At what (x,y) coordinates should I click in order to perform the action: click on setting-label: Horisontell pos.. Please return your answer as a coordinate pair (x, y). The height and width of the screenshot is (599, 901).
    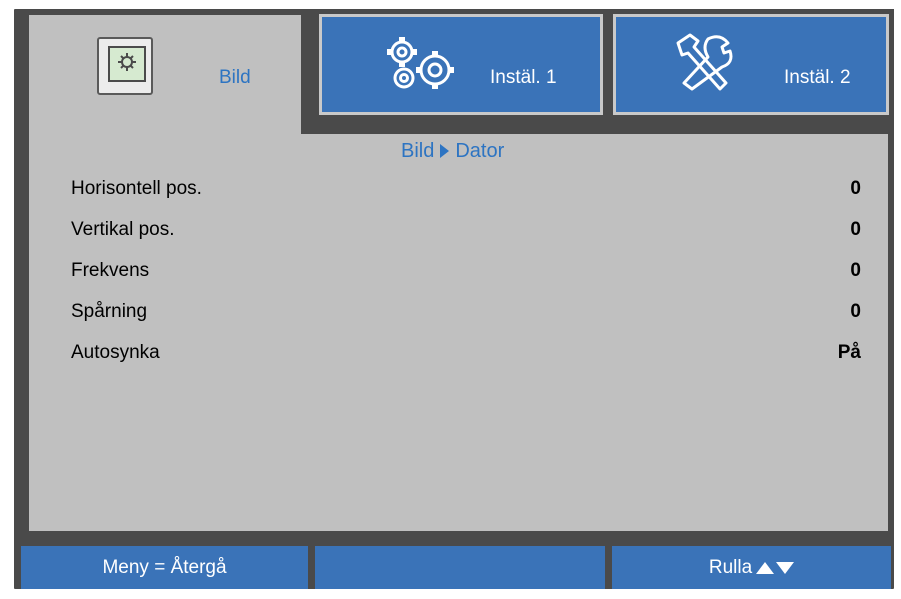
    Looking at the image, I should click on (136, 188).